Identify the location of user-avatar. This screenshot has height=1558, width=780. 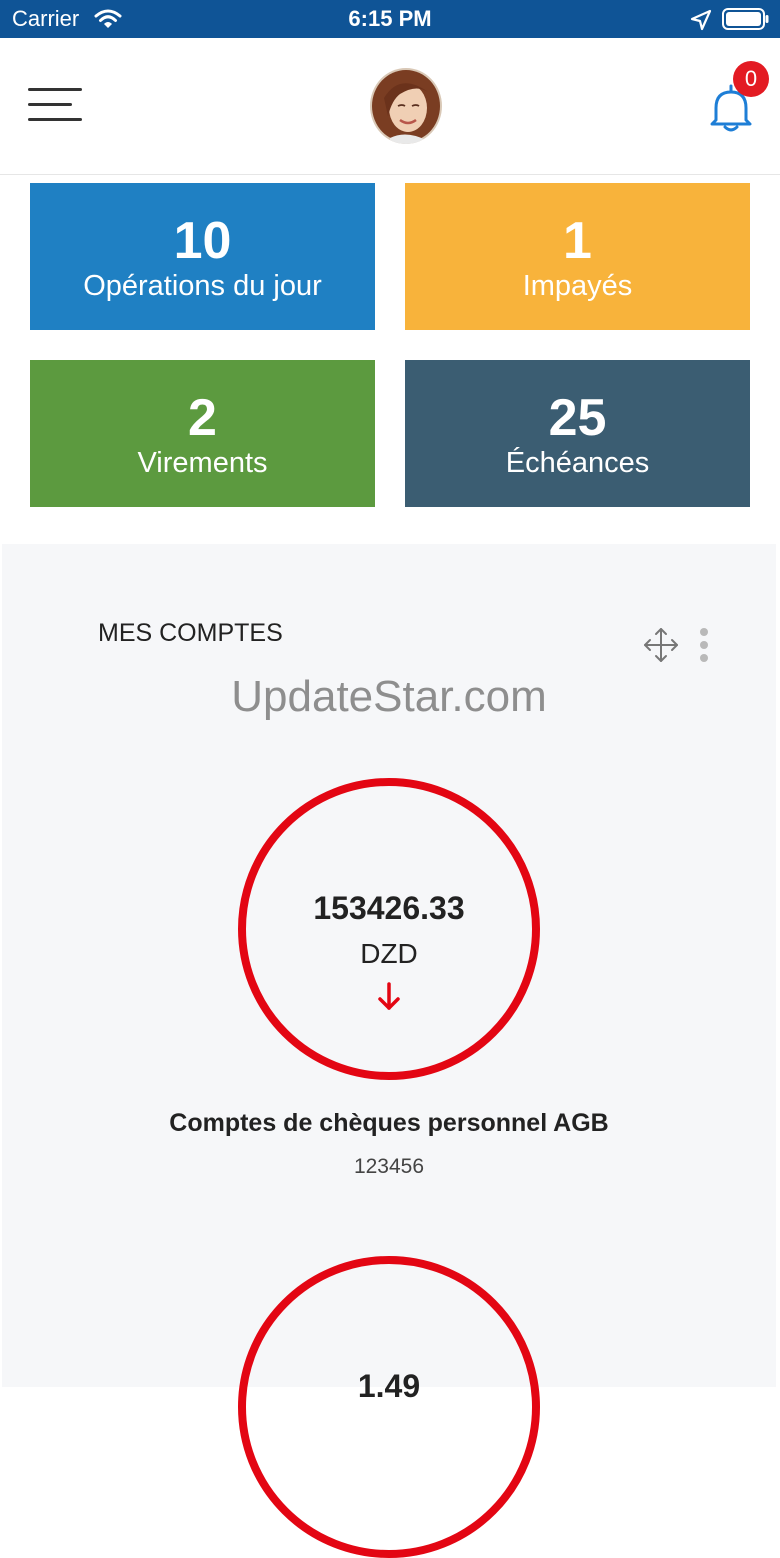
(406, 106).